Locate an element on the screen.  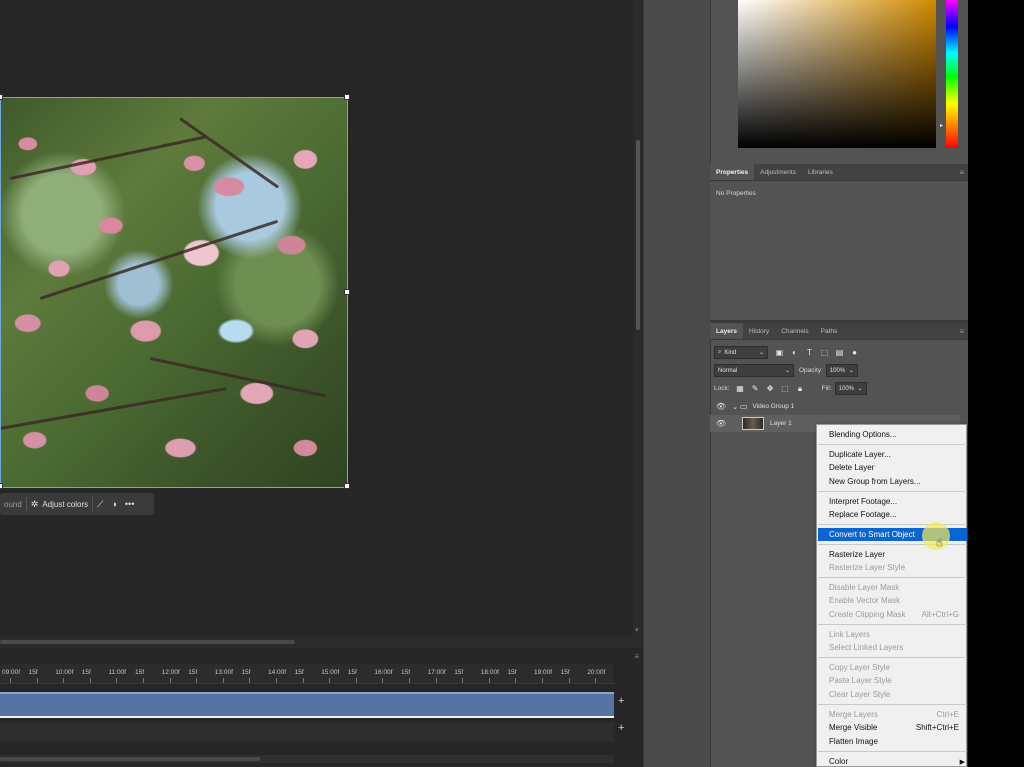
adjustment-layer-button: ◑ is located at coordinates (113, 504).